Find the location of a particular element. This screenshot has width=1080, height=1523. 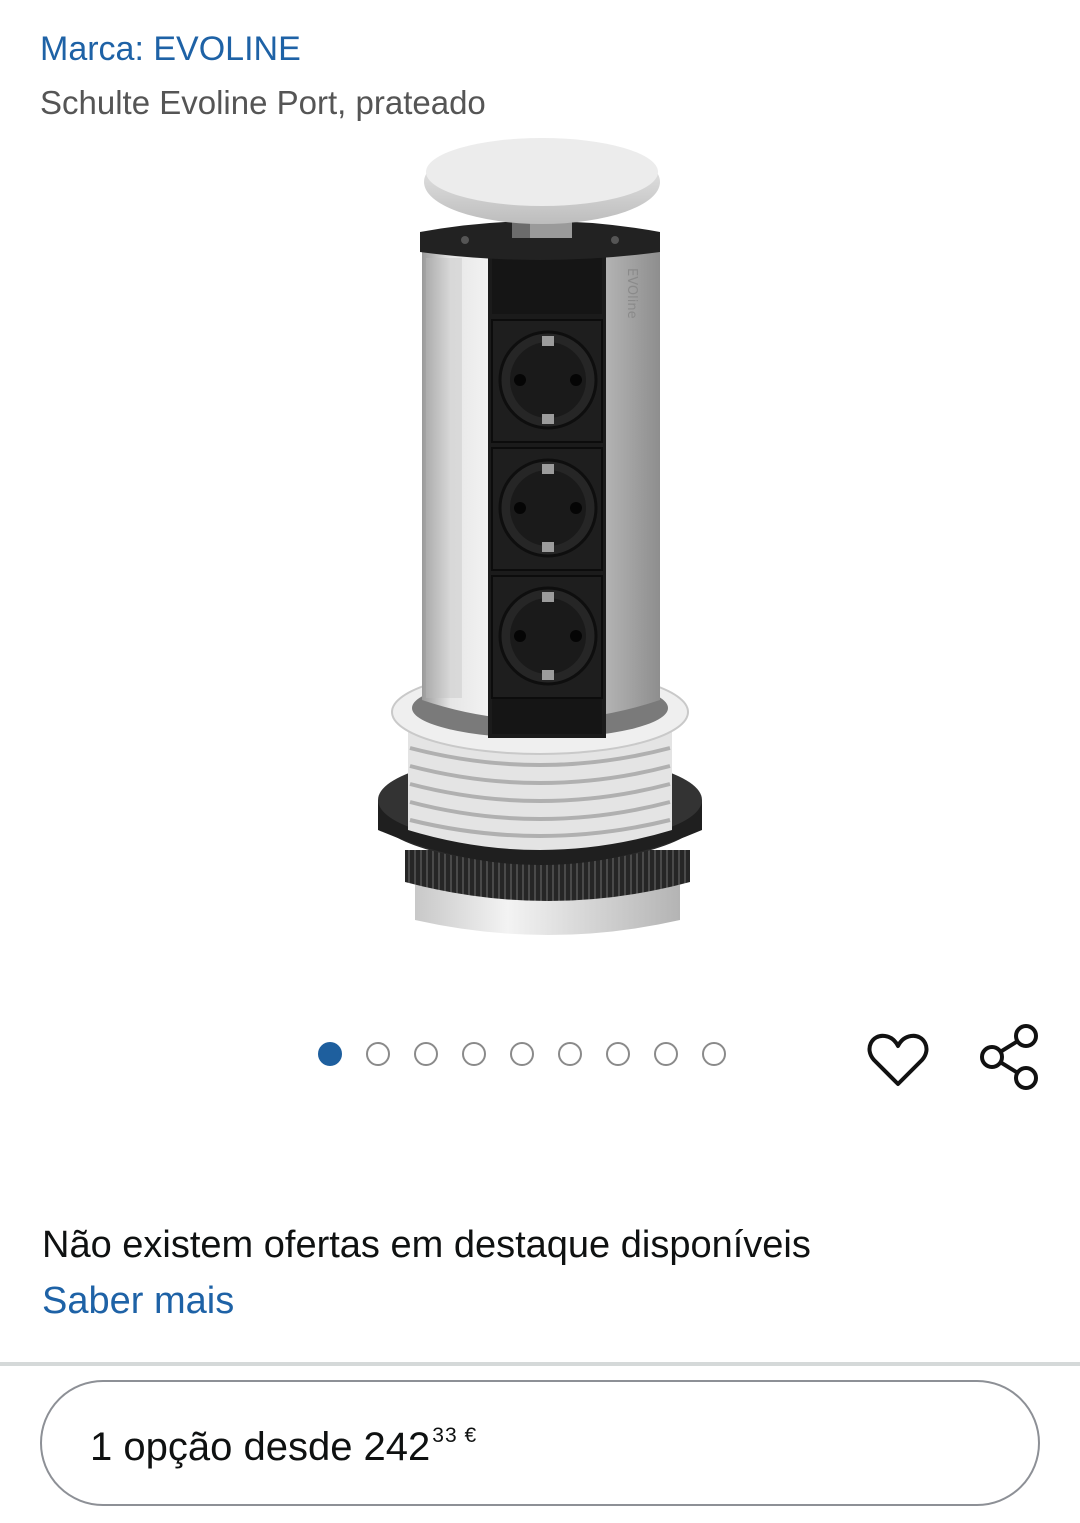

product-brand-print: EVOline is located at coordinates (631, 293).